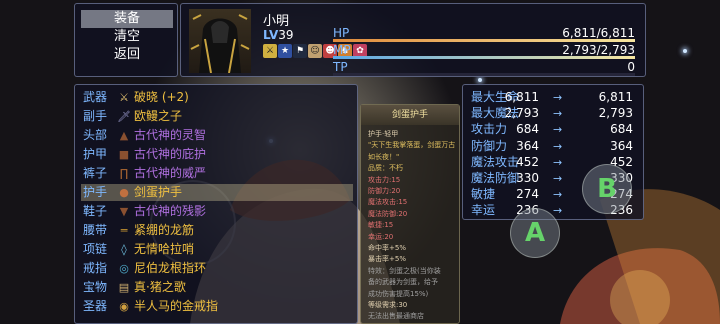 This screenshot has width=720, height=324. What do you see at coordinates (124, 135) in the screenshot?
I see `helmet-icon: ▲` at bounding box center [124, 135].